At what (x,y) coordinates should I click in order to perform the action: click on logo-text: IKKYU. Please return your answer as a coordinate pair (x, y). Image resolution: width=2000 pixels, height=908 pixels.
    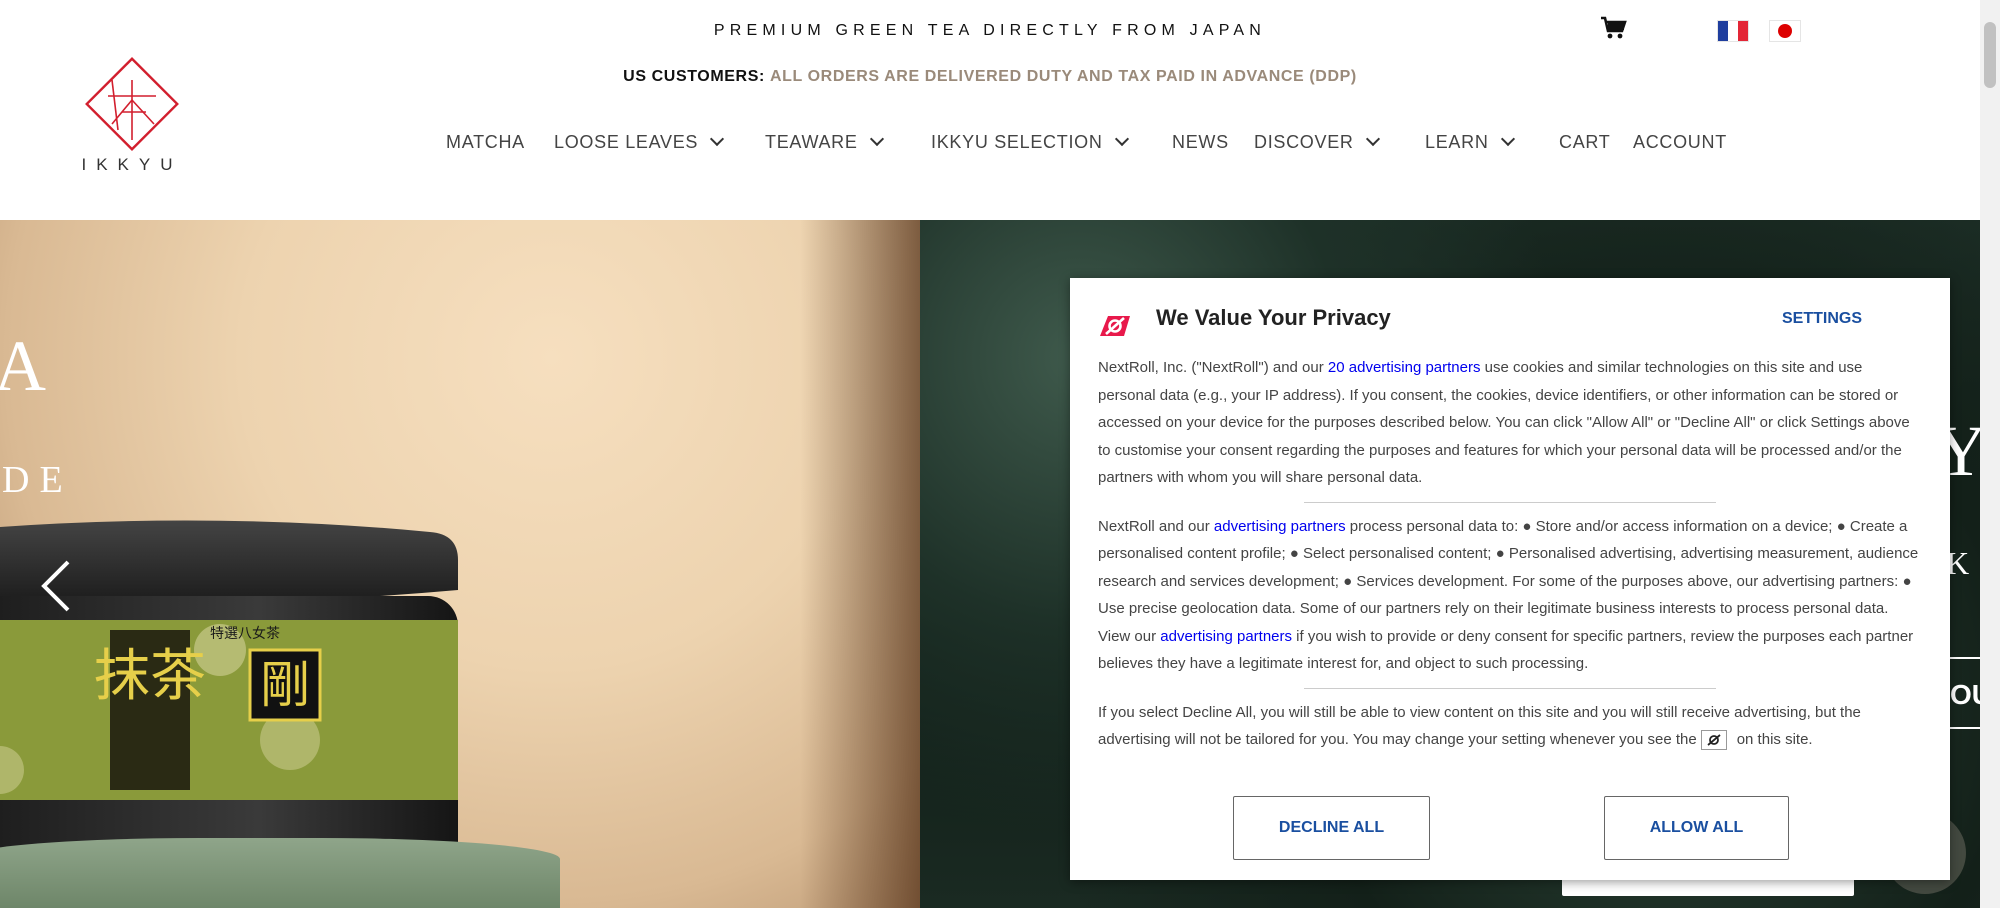
    Looking at the image, I should click on (132, 164).